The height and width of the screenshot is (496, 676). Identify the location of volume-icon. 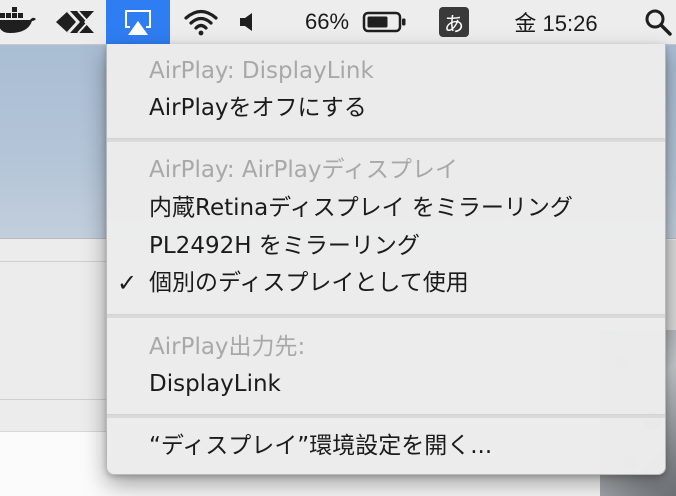
(248, 22).